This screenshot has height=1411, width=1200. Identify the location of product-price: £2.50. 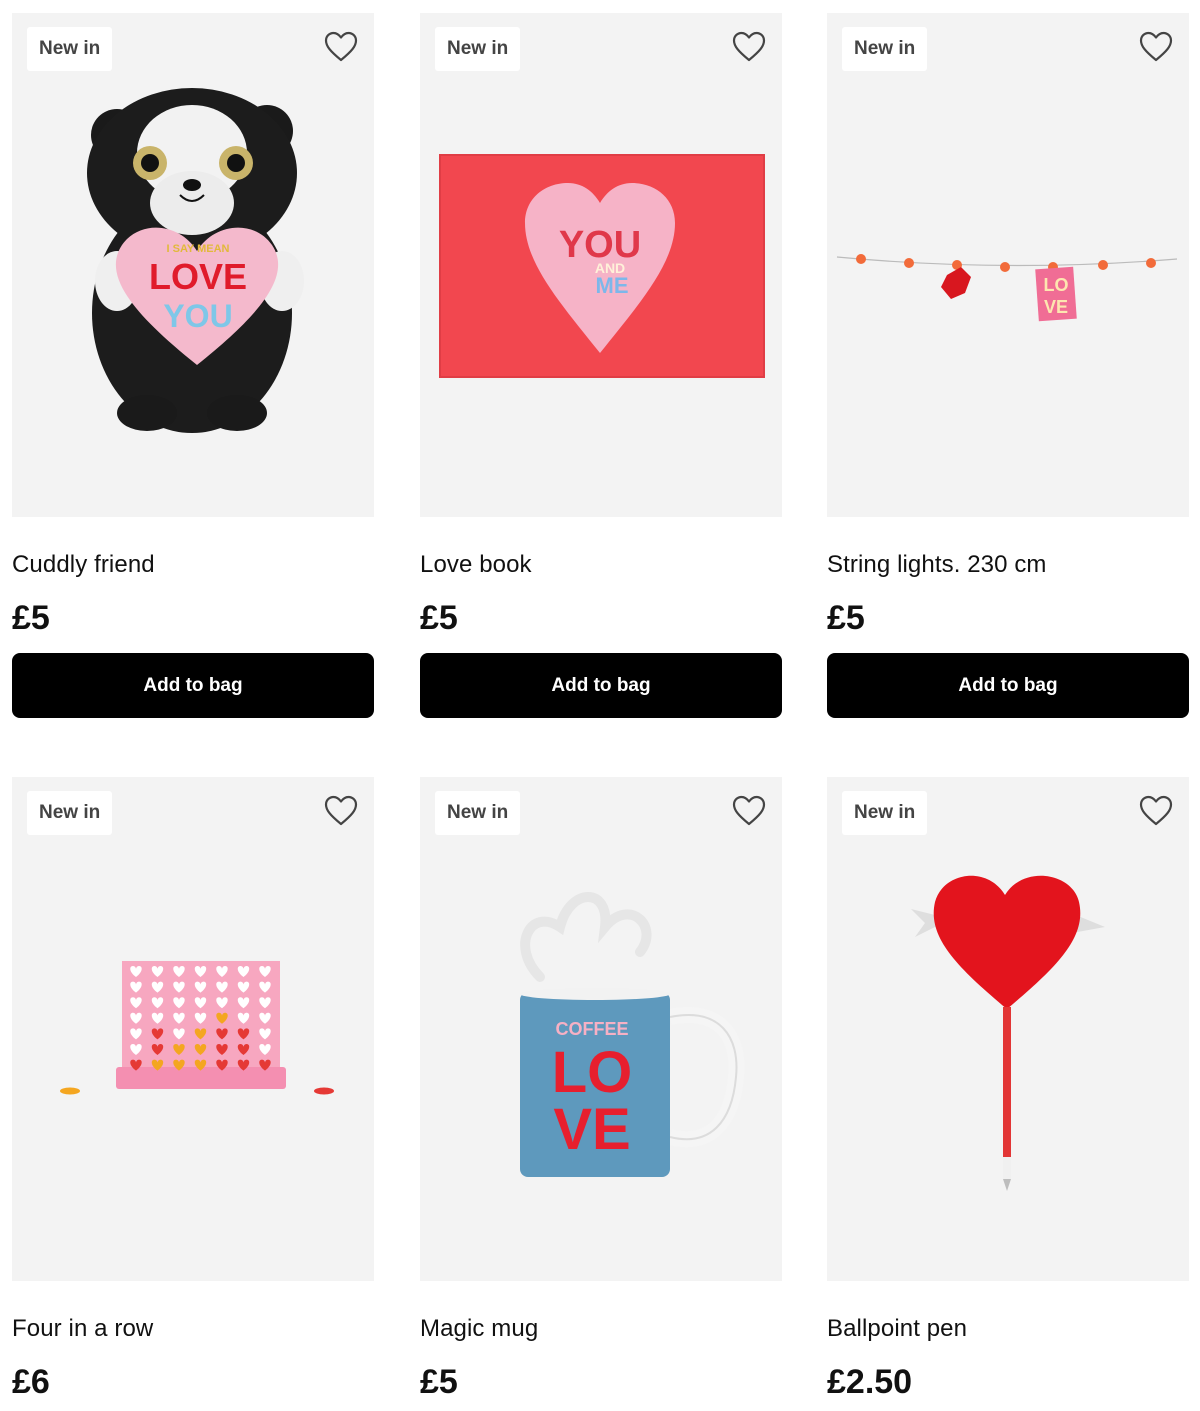
(870, 1382).